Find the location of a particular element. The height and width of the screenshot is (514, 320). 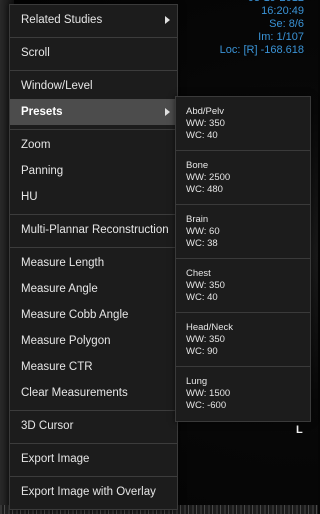

menu-item-panning: Panning is located at coordinates (93, 171).